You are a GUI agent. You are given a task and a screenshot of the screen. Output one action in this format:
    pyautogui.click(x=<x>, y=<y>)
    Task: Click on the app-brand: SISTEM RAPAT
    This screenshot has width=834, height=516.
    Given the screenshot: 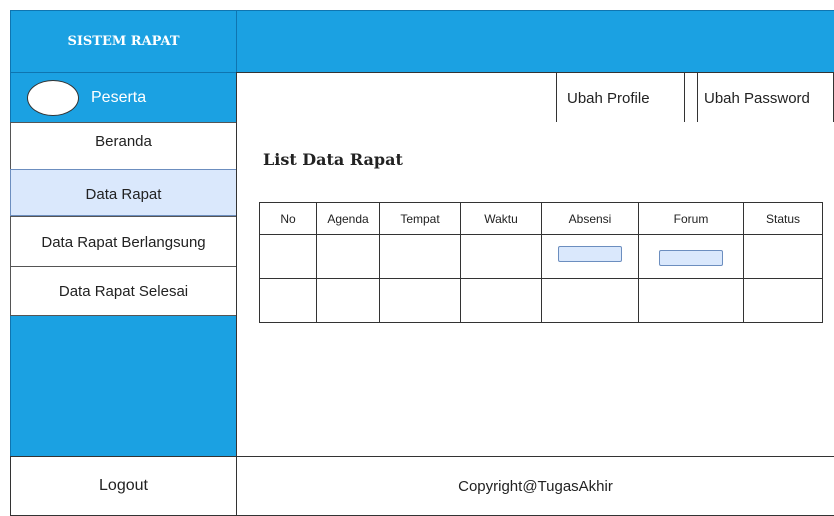 What is the action you would take?
    pyautogui.click(x=123, y=41)
    